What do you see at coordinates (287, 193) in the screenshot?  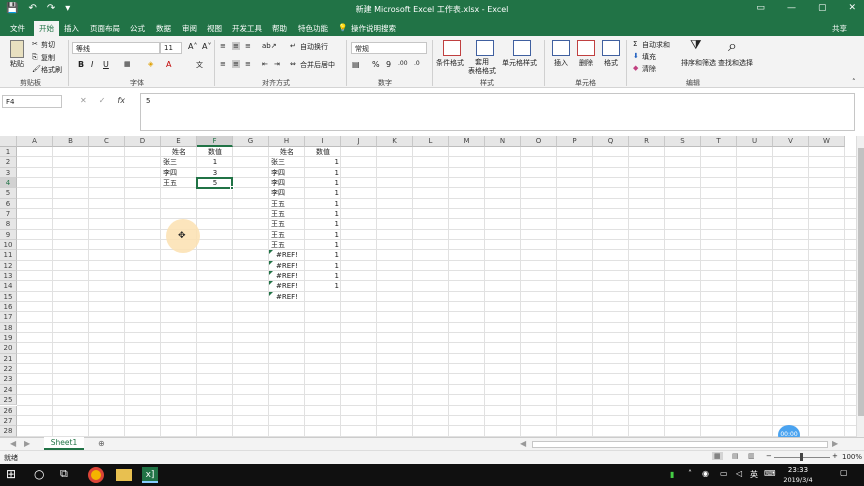 I see `cell-h5: 李四` at bounding box center [287, 193].